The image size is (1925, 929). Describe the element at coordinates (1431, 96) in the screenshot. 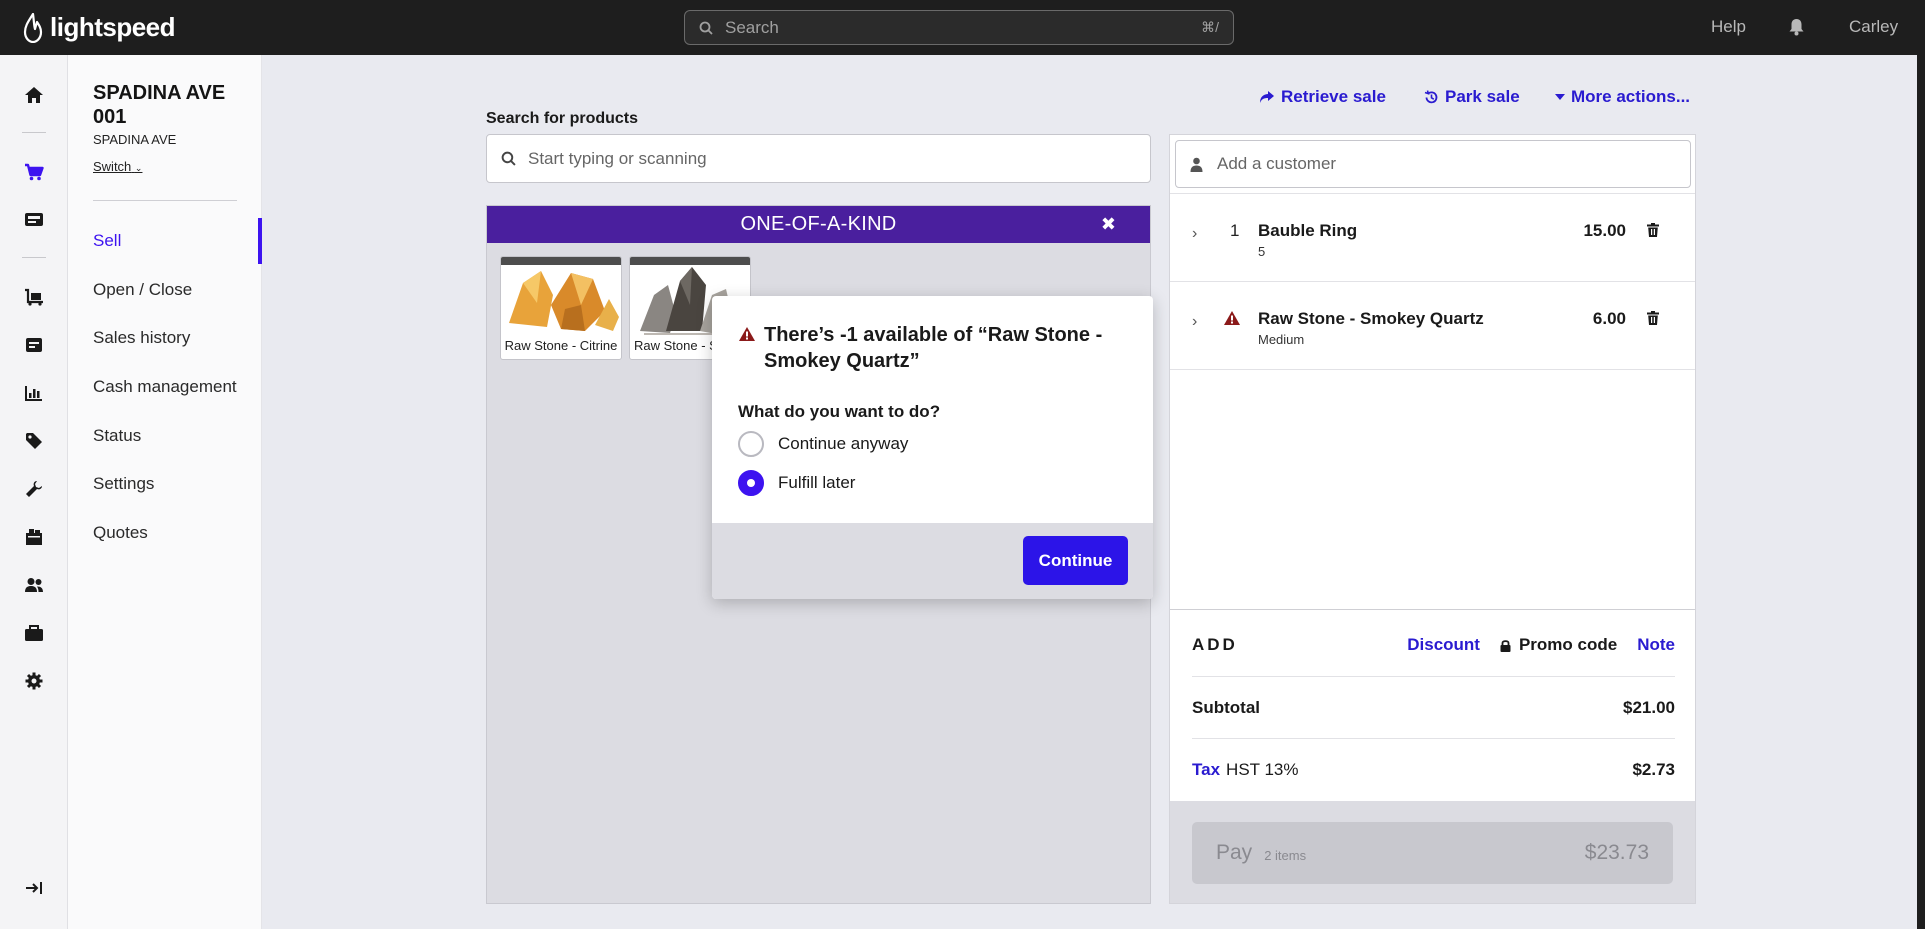

I see `history-icon` at that location.